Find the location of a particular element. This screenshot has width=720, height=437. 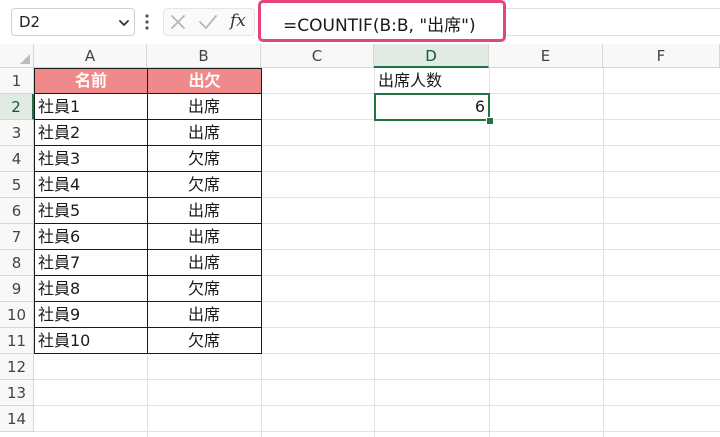

row-header-2: 2 is located at coordinates (17, 107).